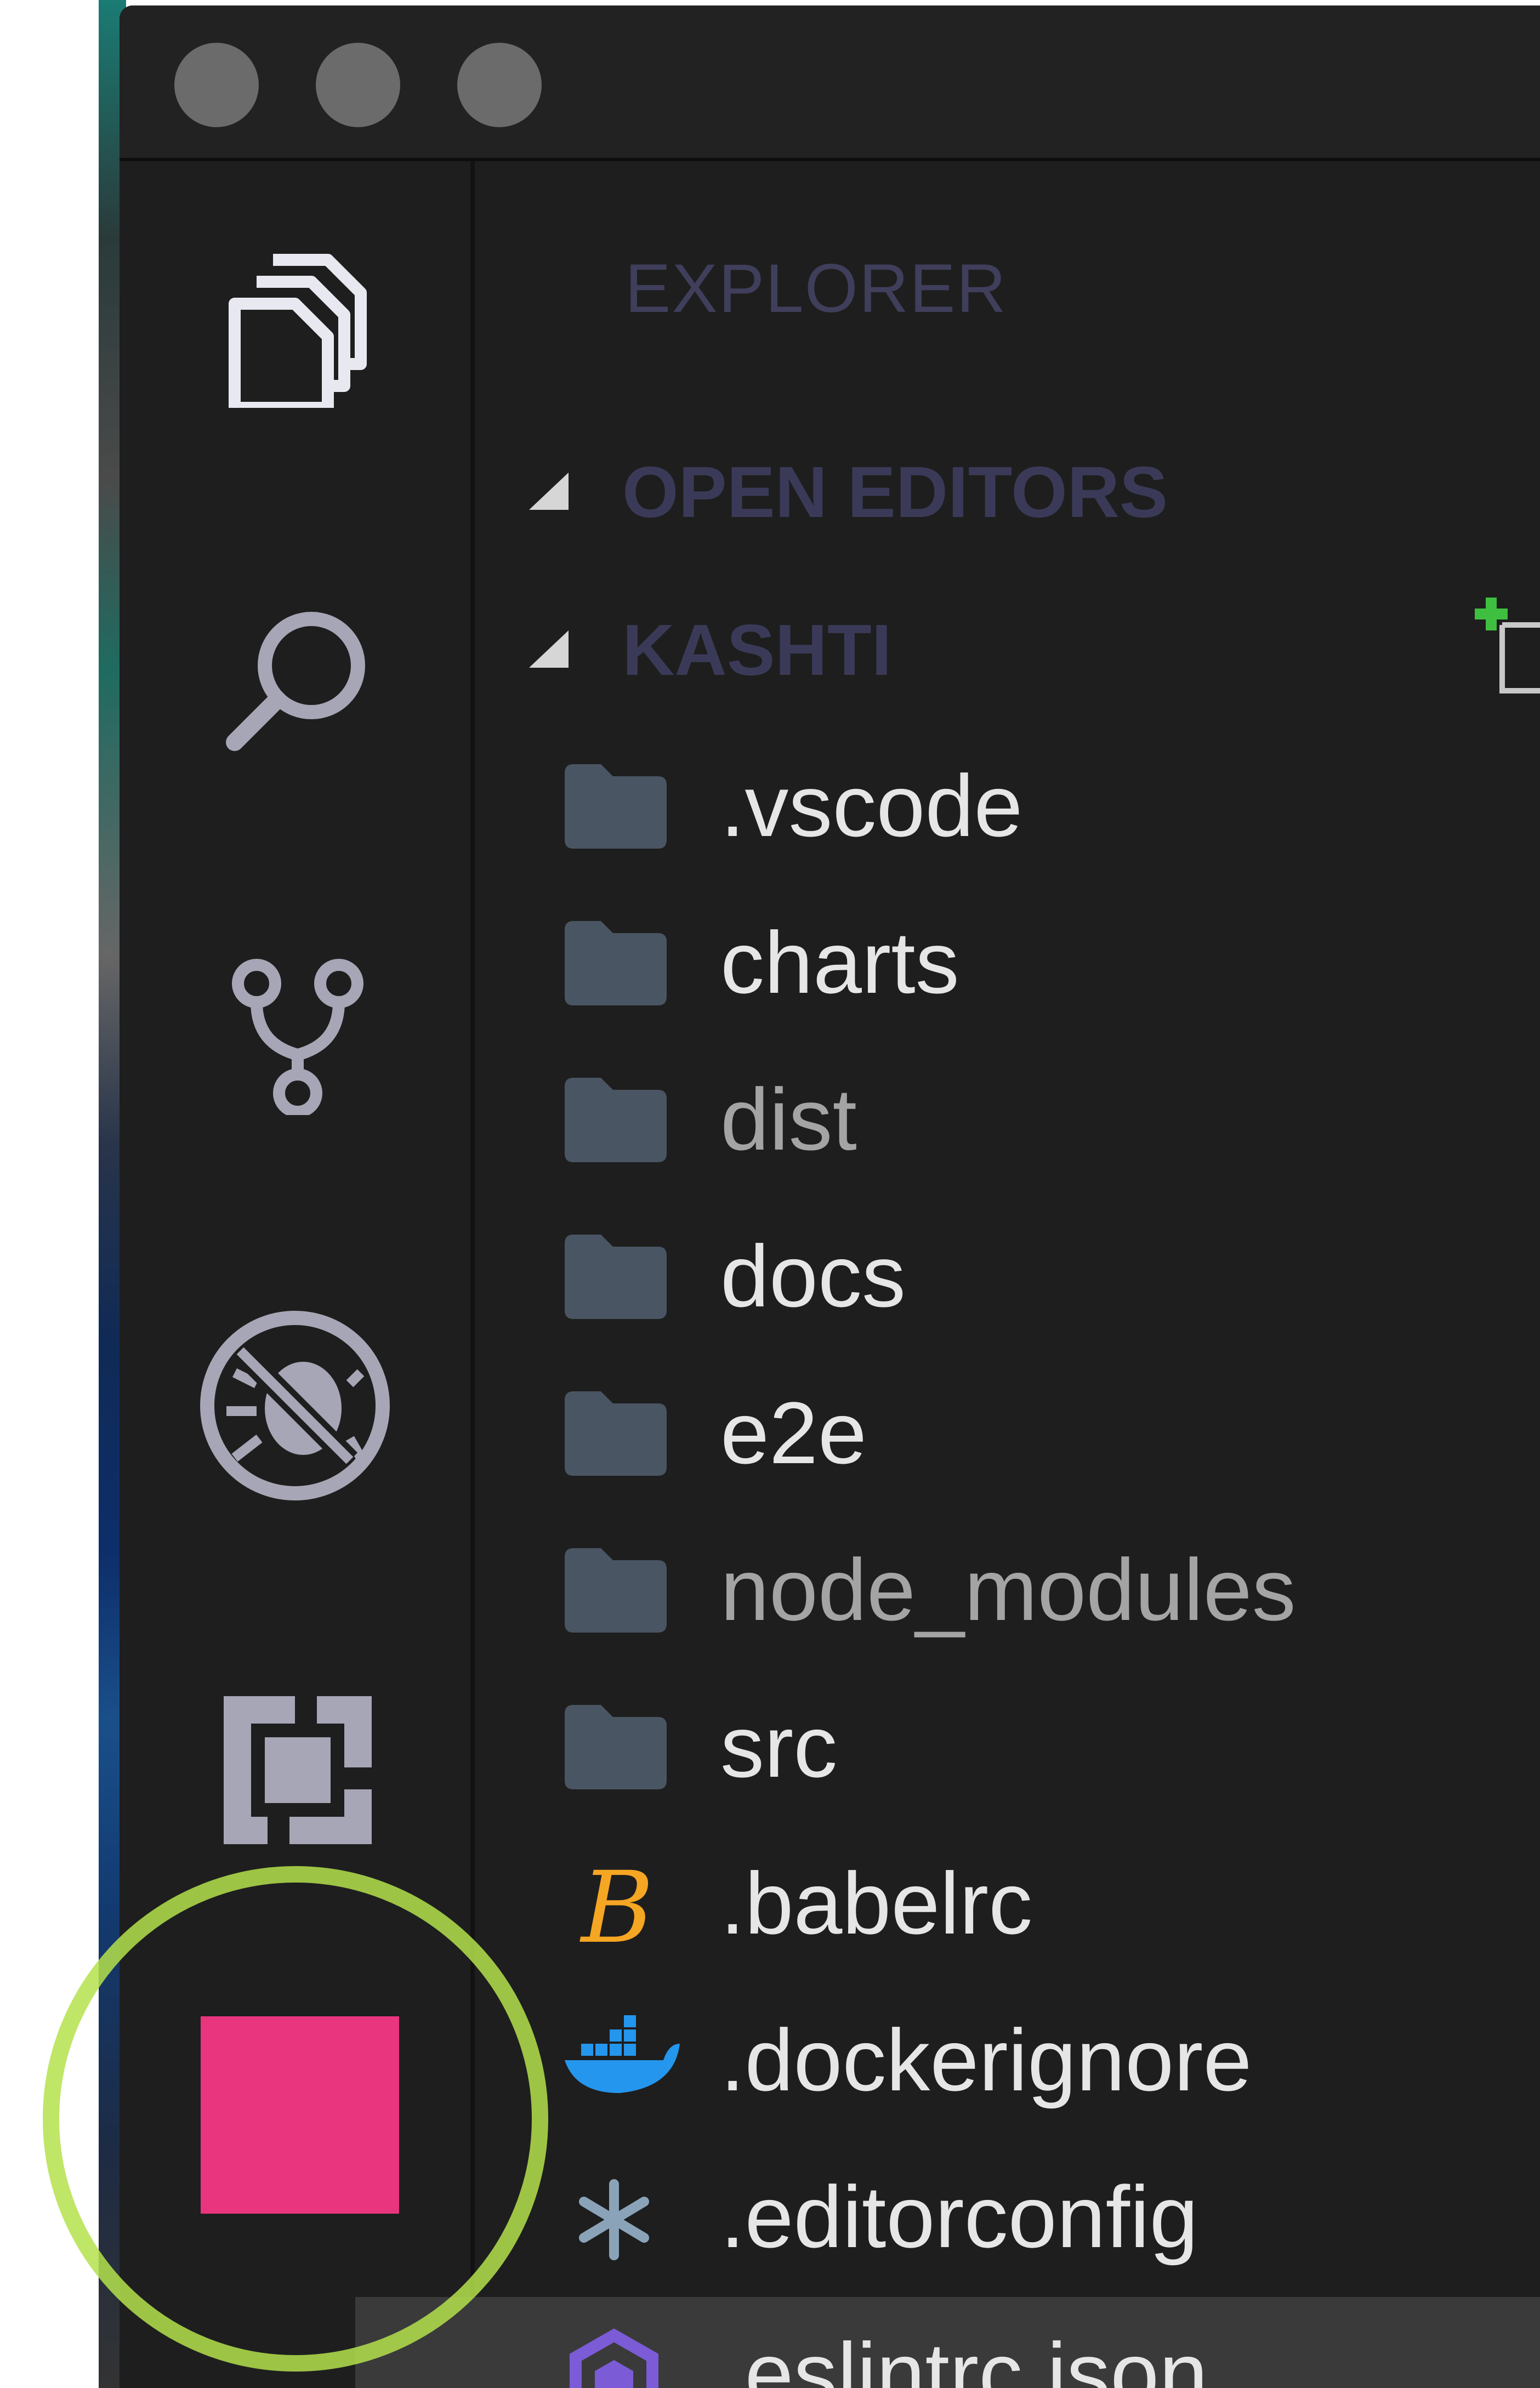  I want to click on eslint-file-icon, so click(614, 2356).